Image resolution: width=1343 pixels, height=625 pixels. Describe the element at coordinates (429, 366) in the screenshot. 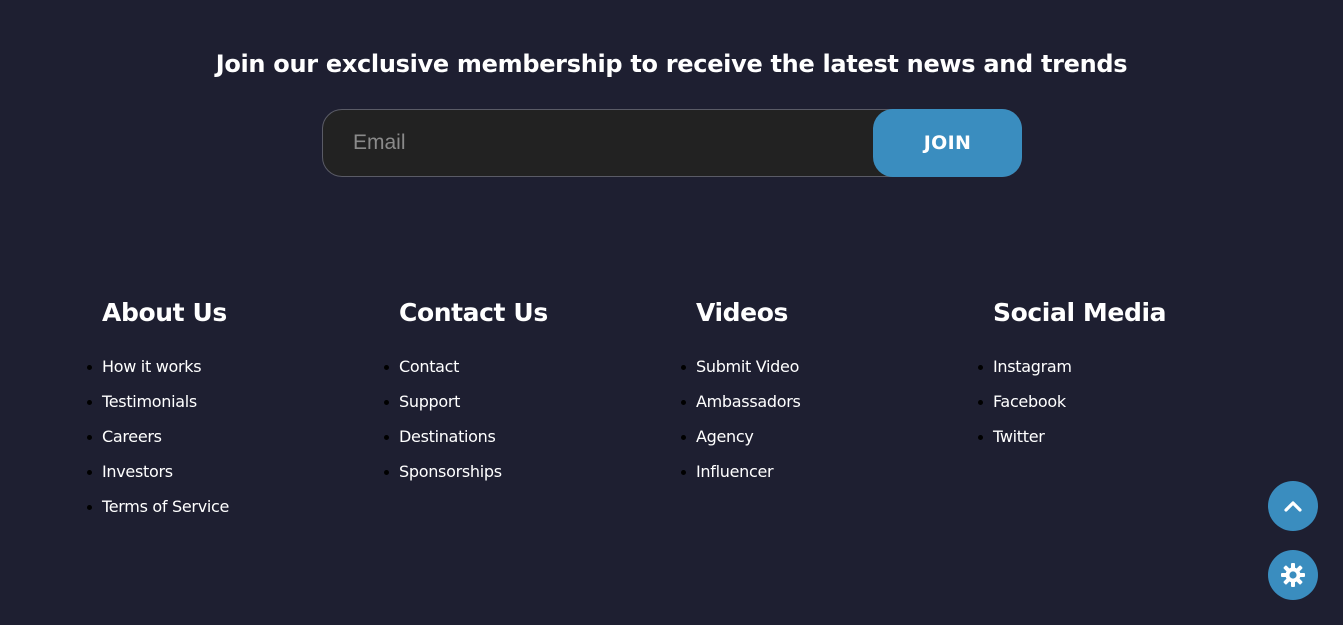

I see `link-contact: Contact` at that location.